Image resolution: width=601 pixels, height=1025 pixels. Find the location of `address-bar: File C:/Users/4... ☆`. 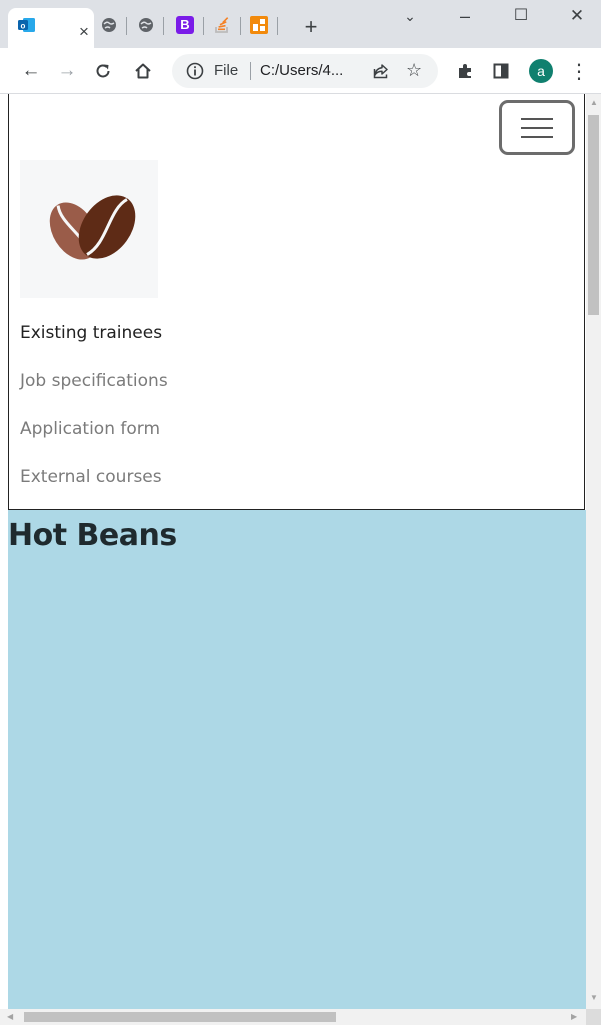

address-bar: File C:/Users/4... ☆ is located at coordinates (305, 71).